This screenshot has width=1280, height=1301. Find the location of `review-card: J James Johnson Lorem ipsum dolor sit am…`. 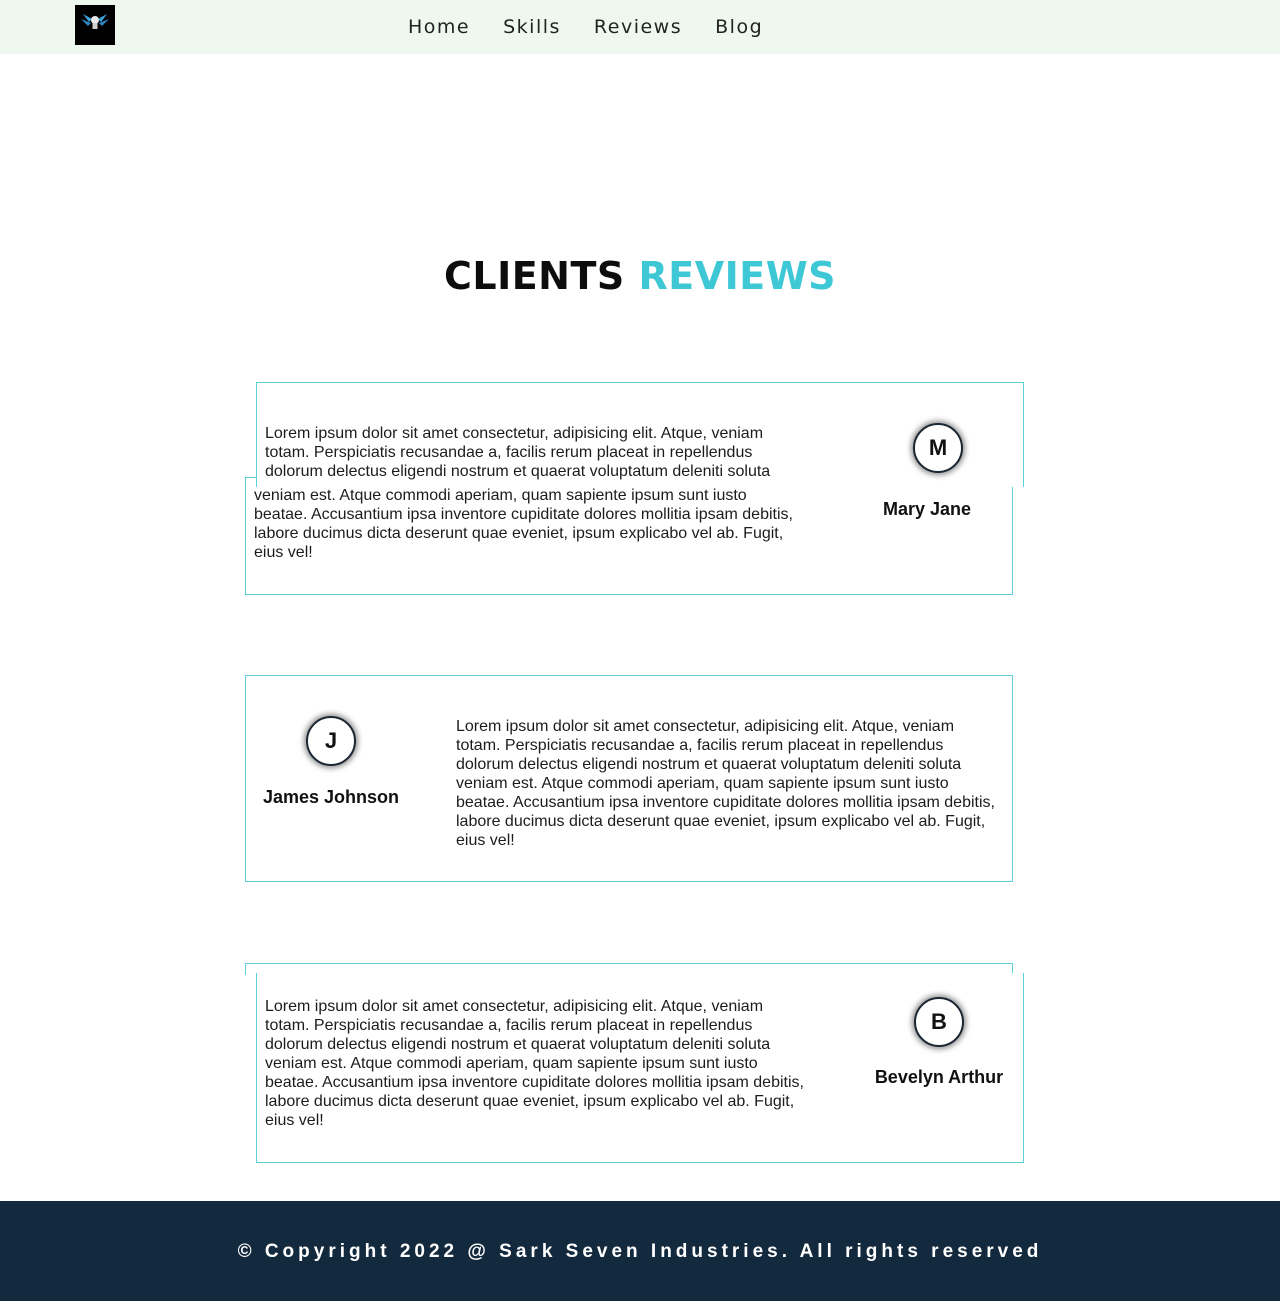

review-card: J James Johnson Lorem ipsum dolor sit am… is located at coordinates (629, 778).